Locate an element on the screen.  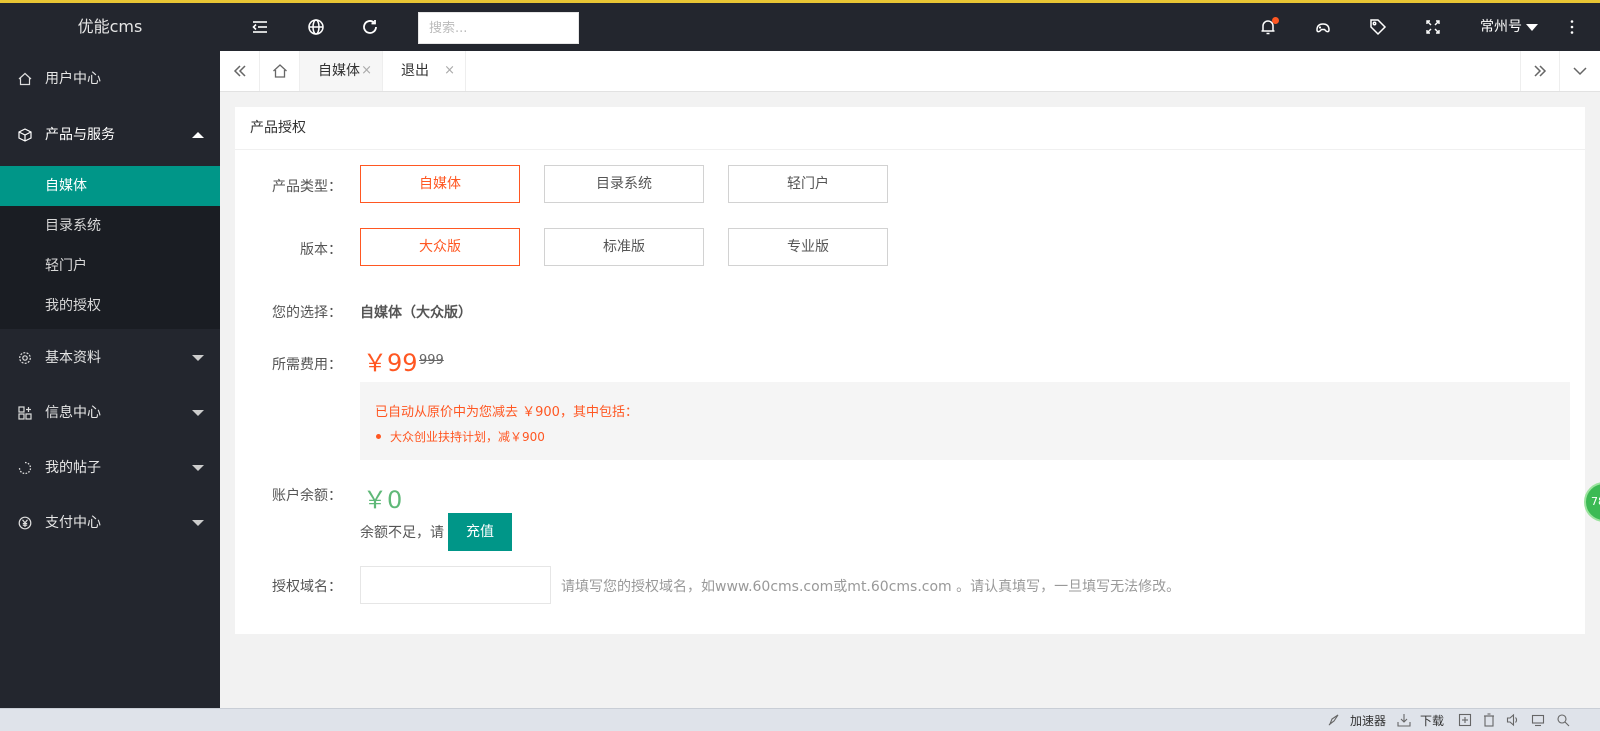
sidebar-item-info-center: 信息中心 is located at coordinates (110, 413).